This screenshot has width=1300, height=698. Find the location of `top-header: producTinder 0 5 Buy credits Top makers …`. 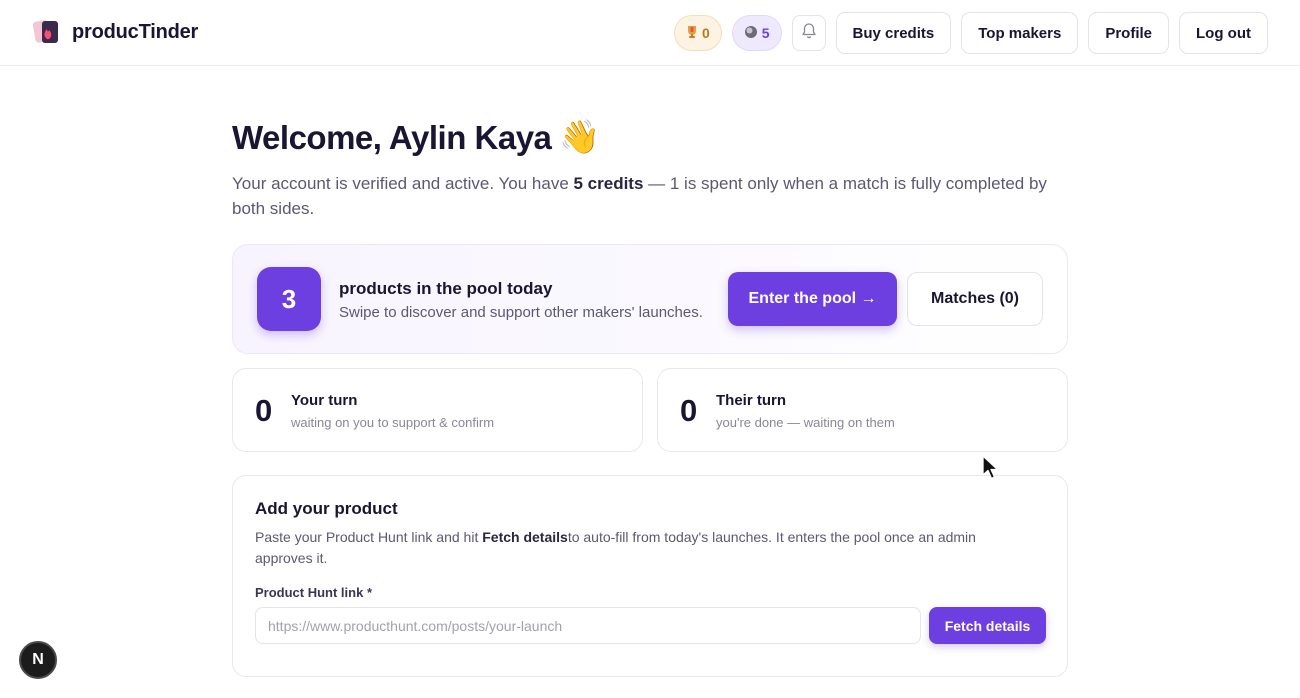

top-header: producTinder 0 5 Buy credits Top makers … is located at coordinates (650, 33).